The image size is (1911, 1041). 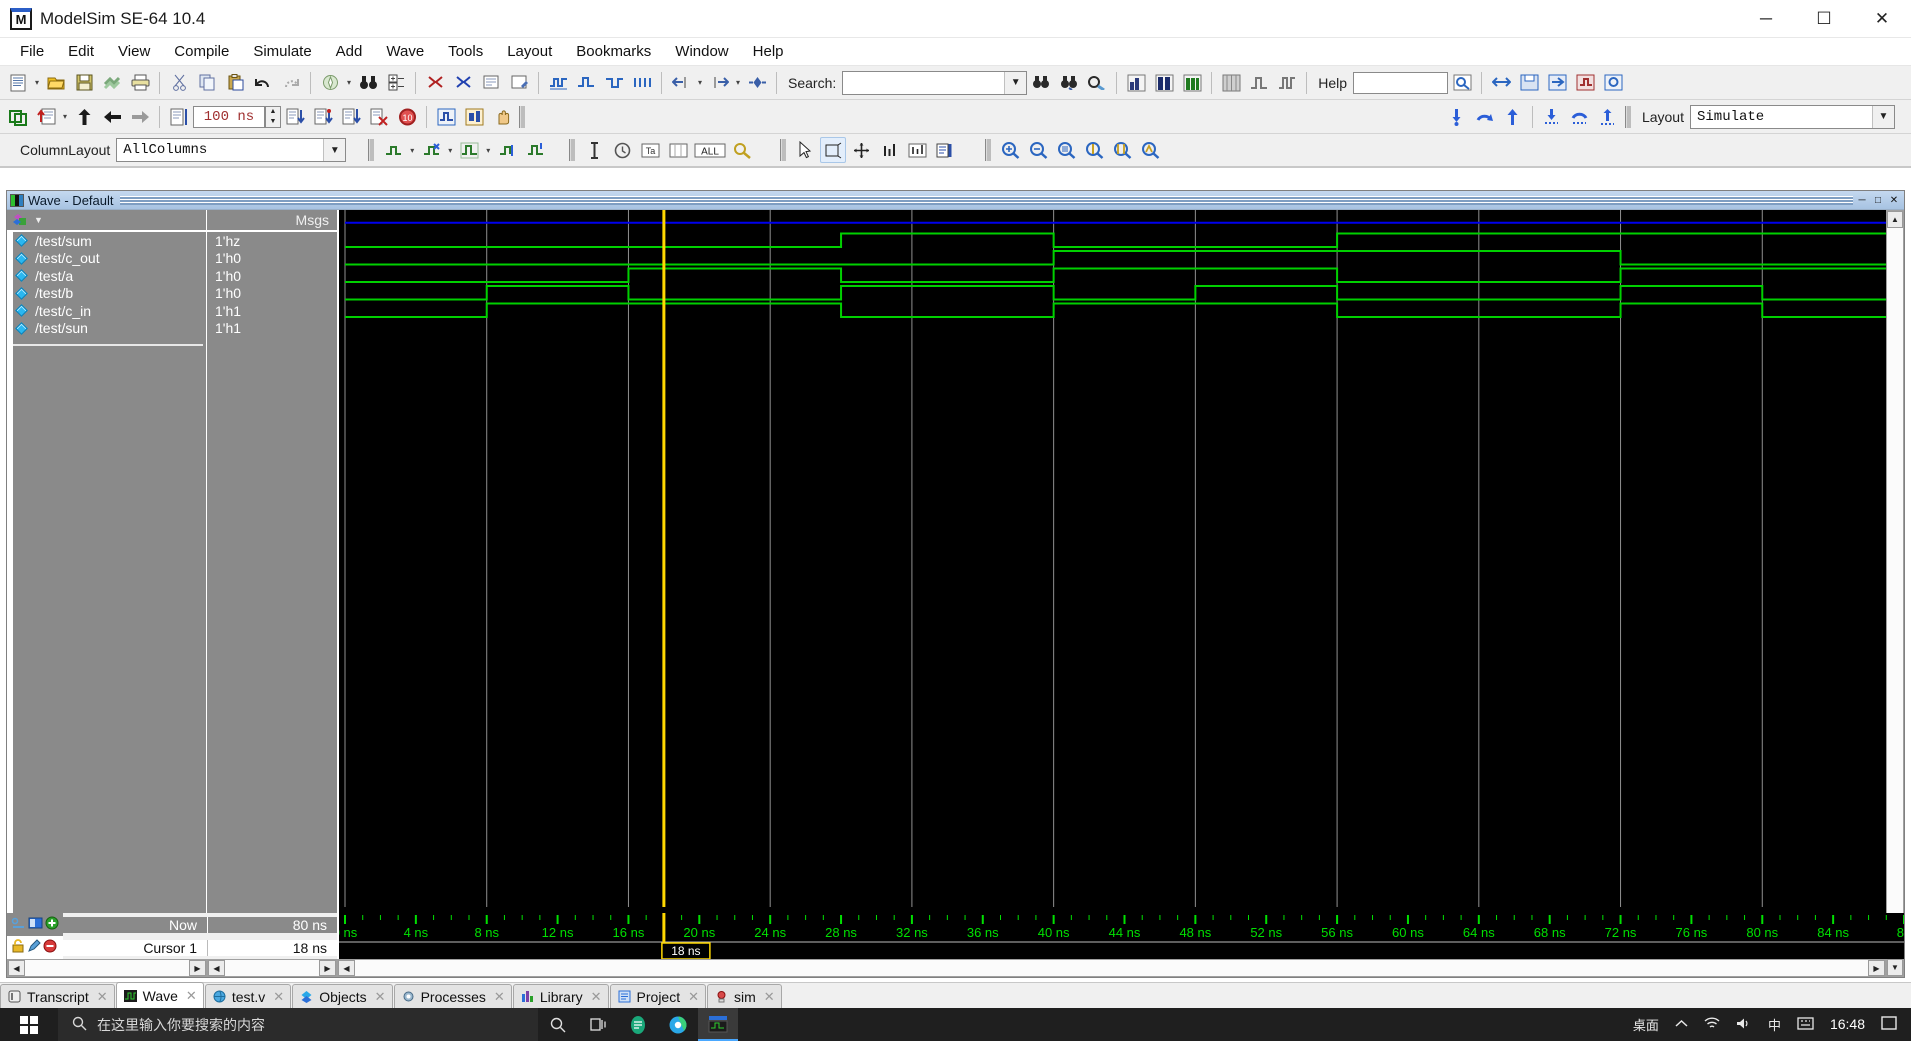 I want to click on find-binoculars-icon, so click(x=368, y=83).